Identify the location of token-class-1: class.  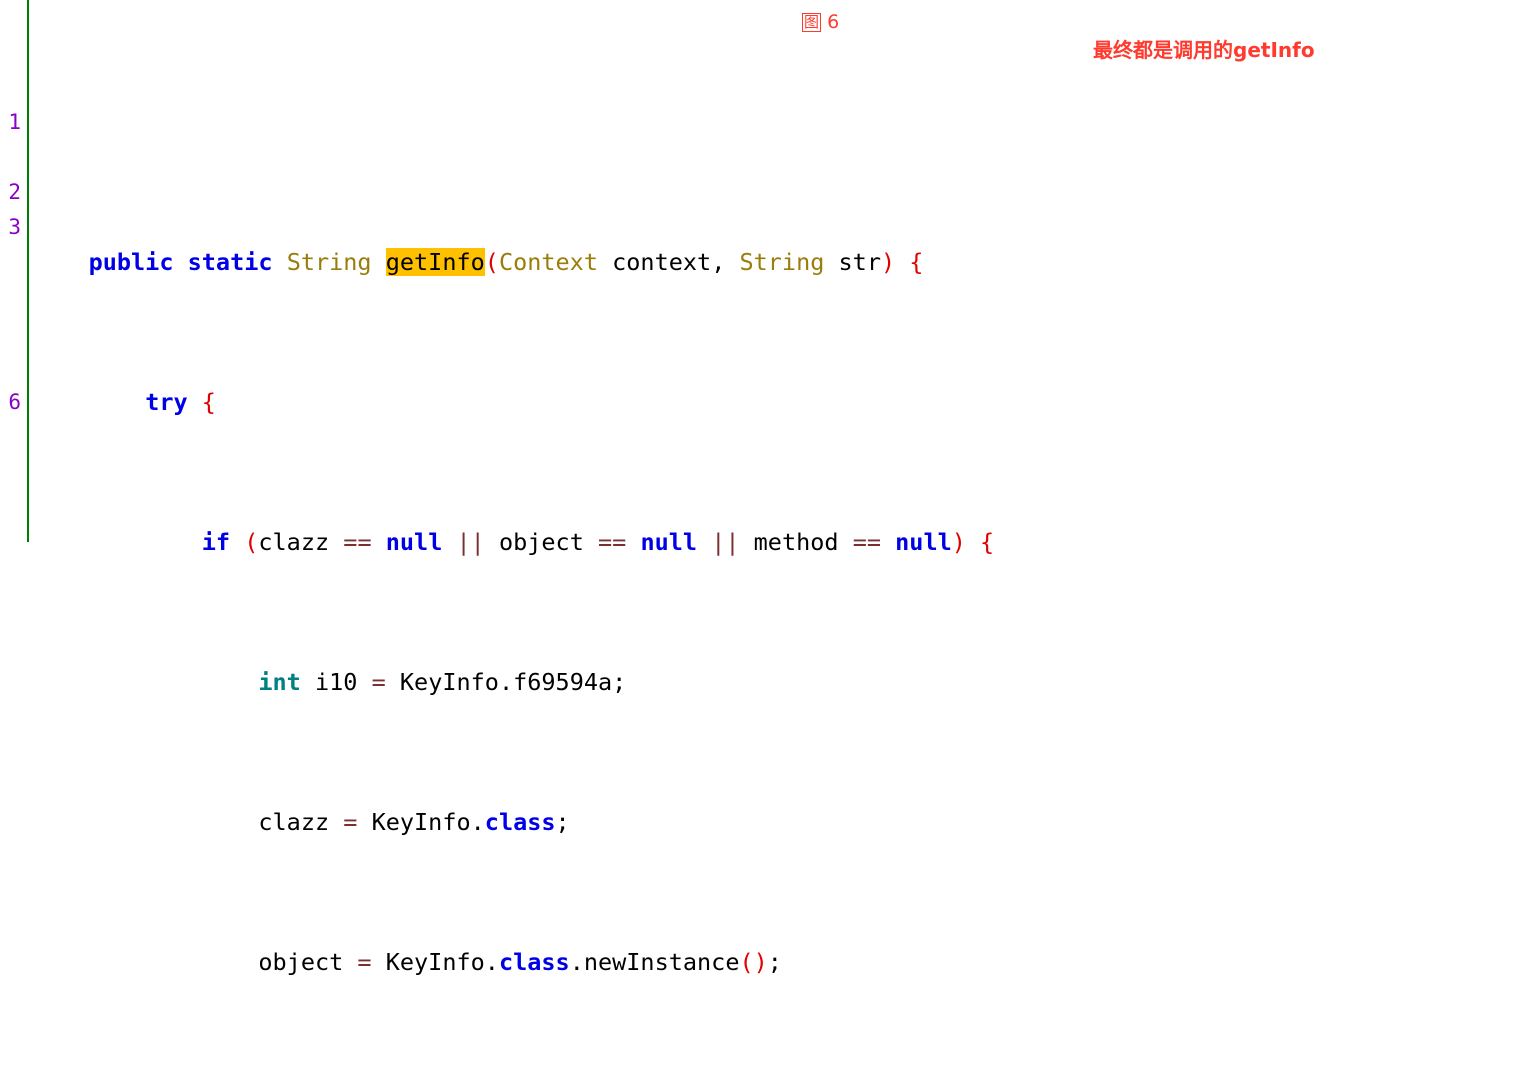
(520, 822).